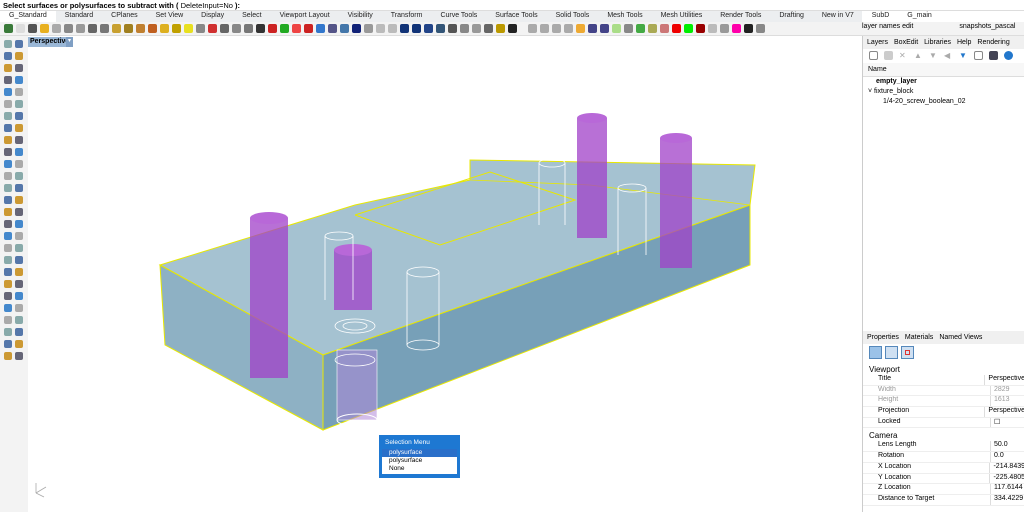 This screenshot has height=512, width=1024. Describe the element at coordinates (881, 16) in the screenshot. I see `tab-subd: SubD` at that location.